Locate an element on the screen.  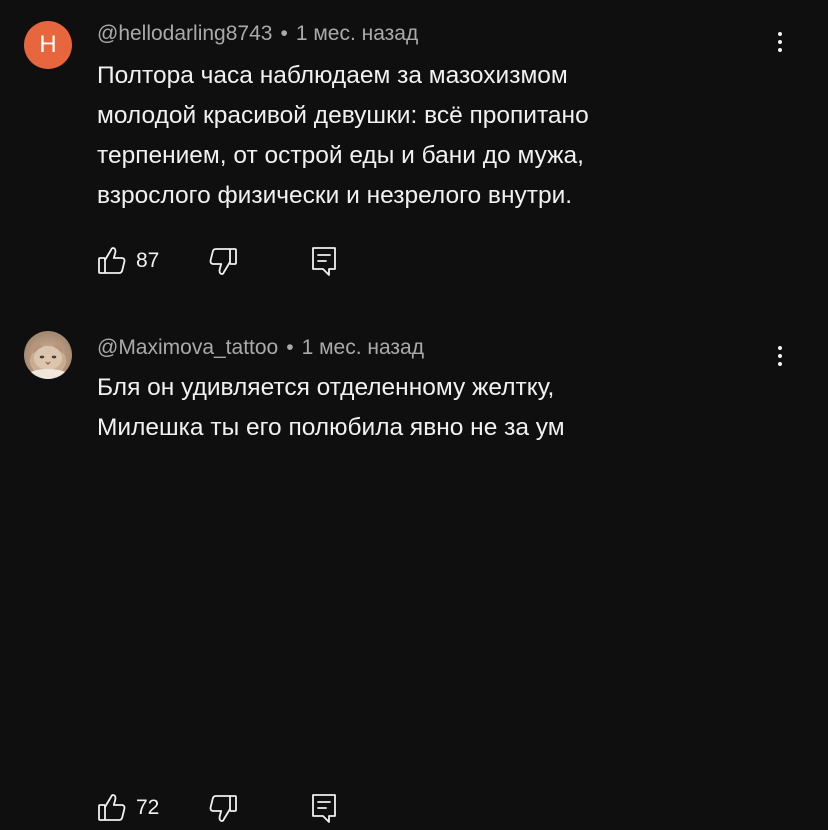
comment-text-line: Бля он удивляется отделенному желтку, is located at coordinates (326, 387).